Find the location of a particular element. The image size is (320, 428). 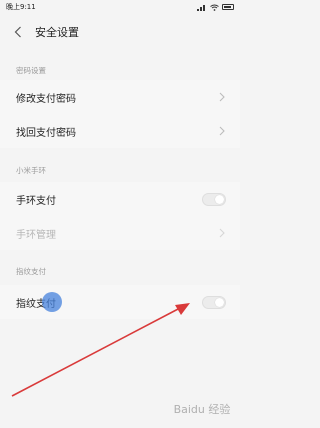

row-band-pay: 手环支付 is located at coordinates (120, 199).